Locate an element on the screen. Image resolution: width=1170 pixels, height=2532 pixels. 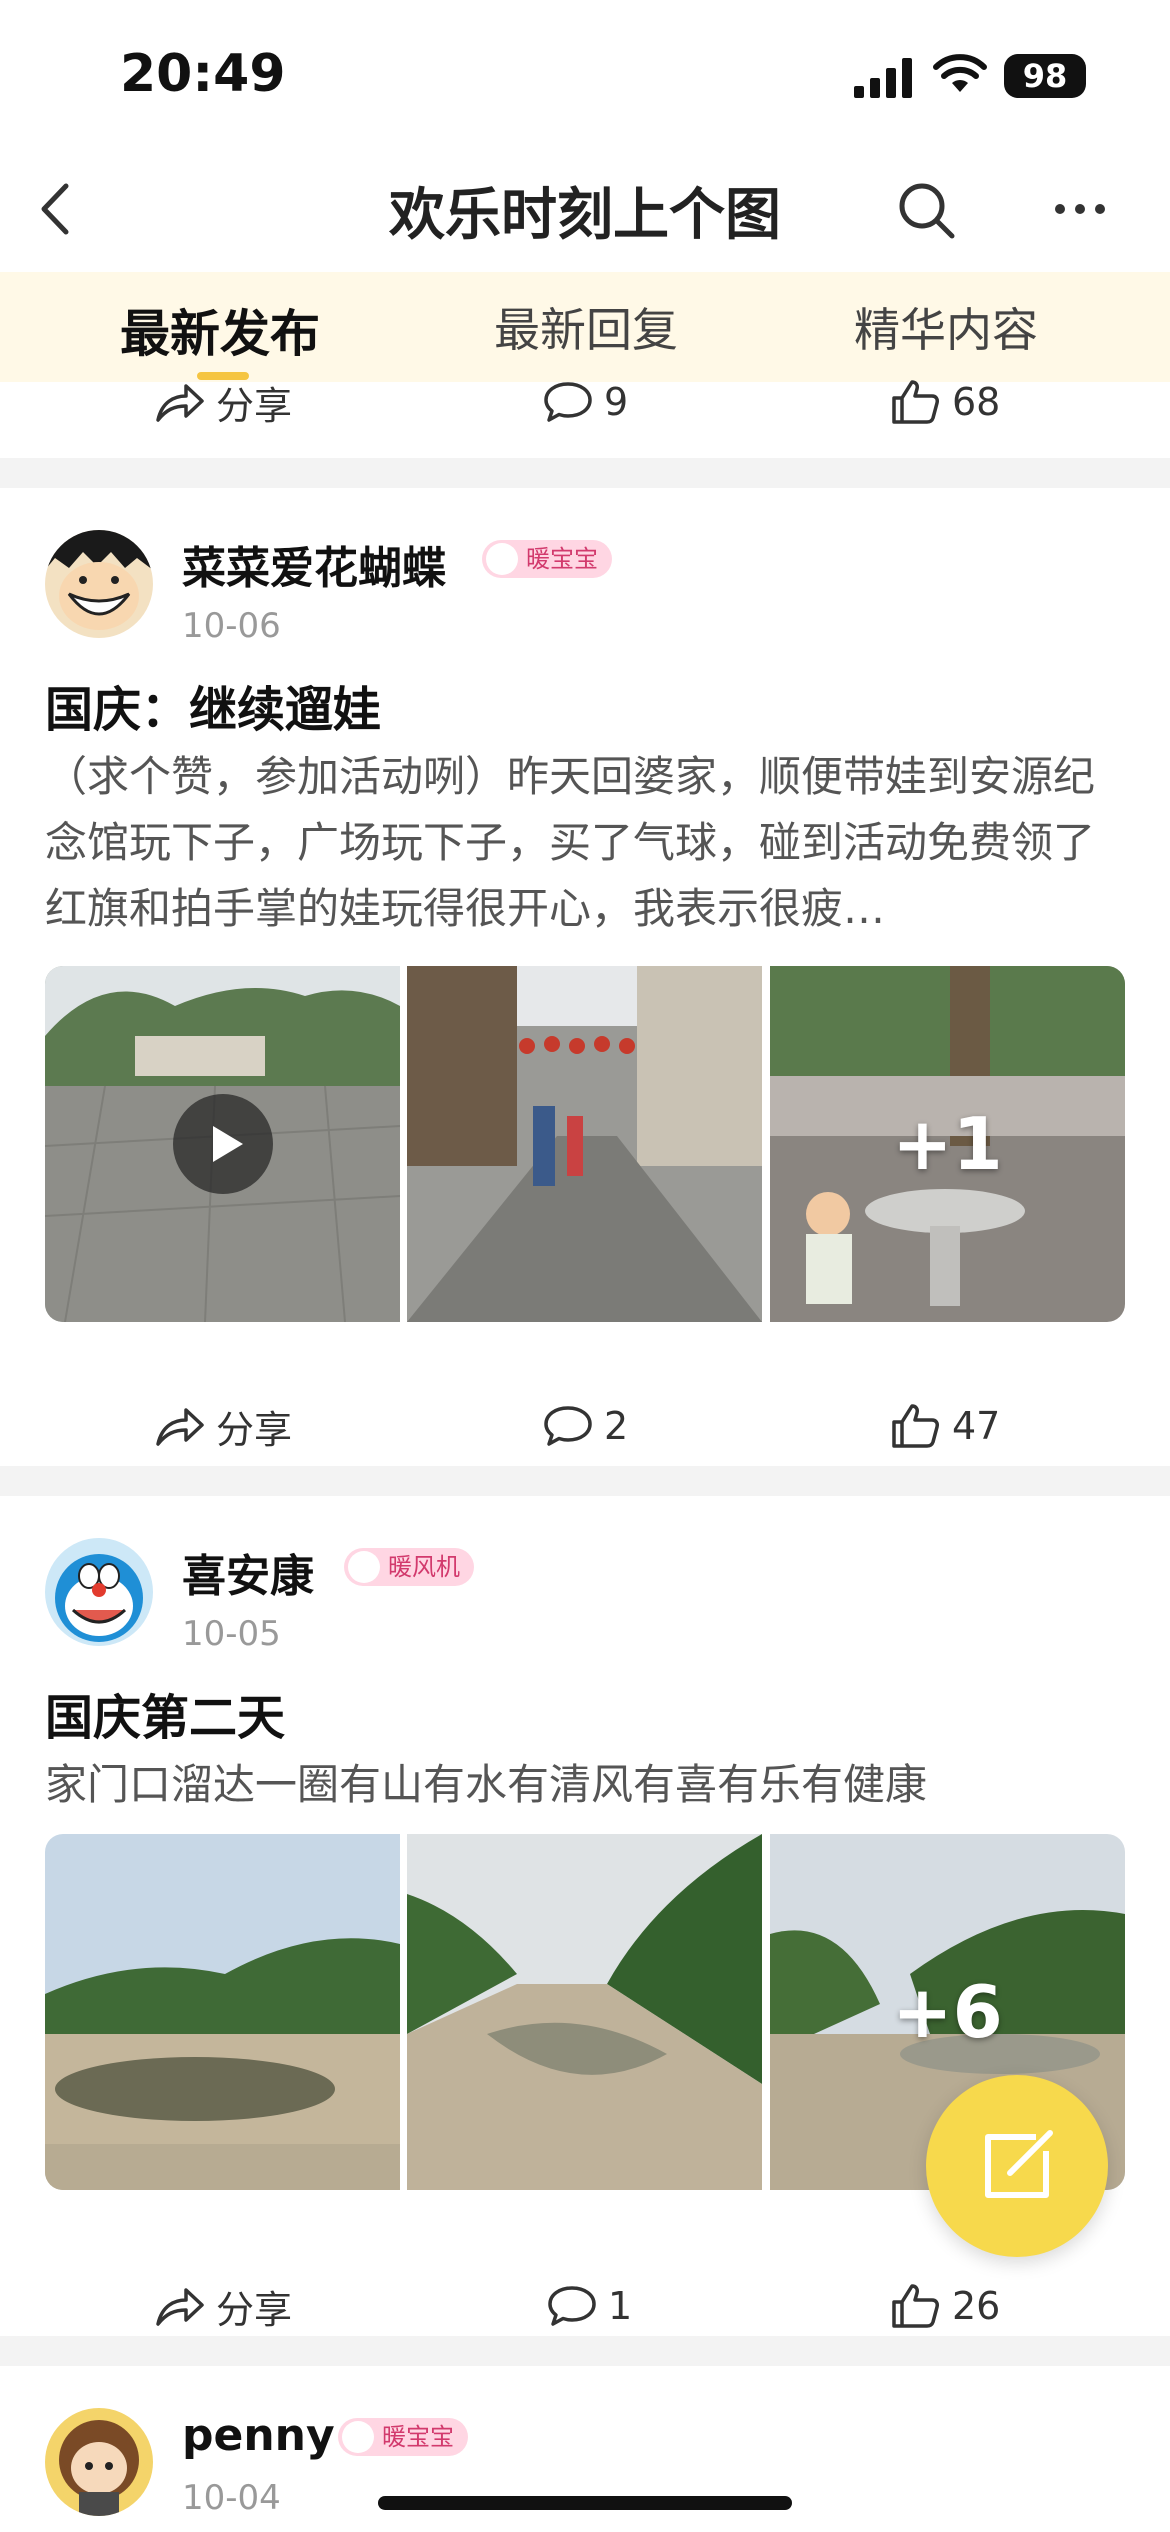
nav-header: 欢乐时刻上个图 is located at coordinates (585, 210).